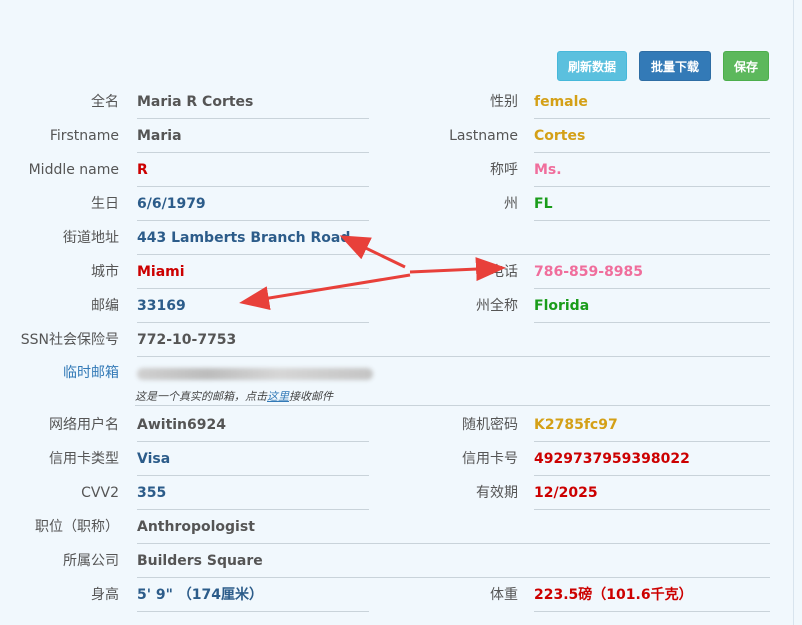 The width and height of the screenshot is (802, 625). What do you see at coordinates (504, 170) in the screenshot?
I see `title-label: 称呼` at bounding box center [504, 170].